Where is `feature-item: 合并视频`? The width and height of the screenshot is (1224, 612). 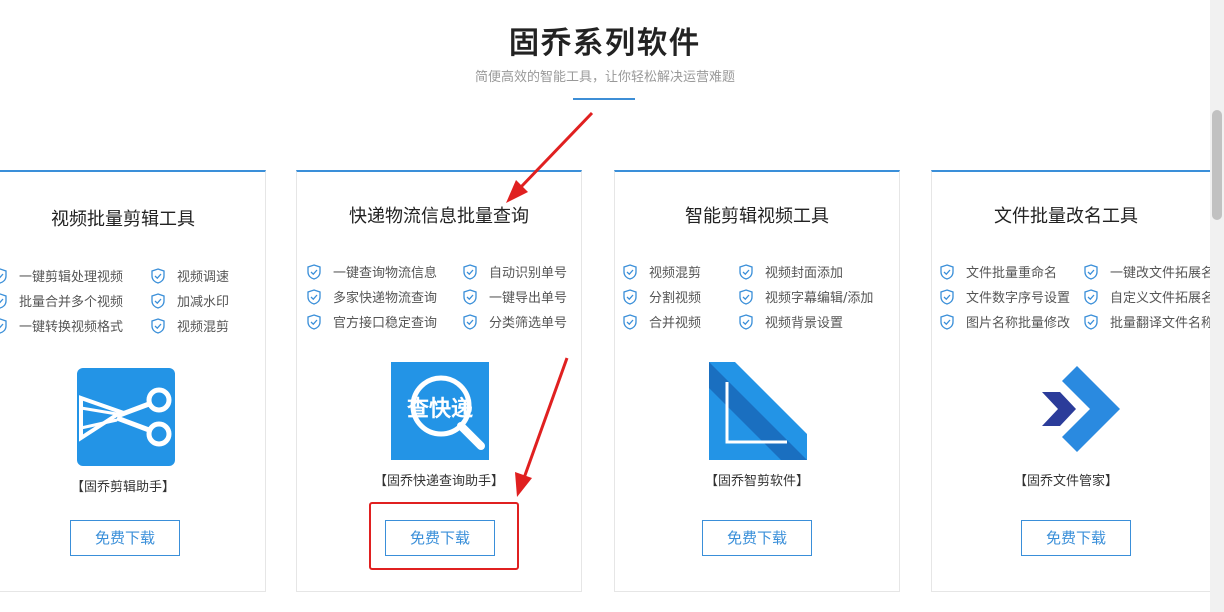 feature-item: 合并视频 is located at coordinates (662, 324).